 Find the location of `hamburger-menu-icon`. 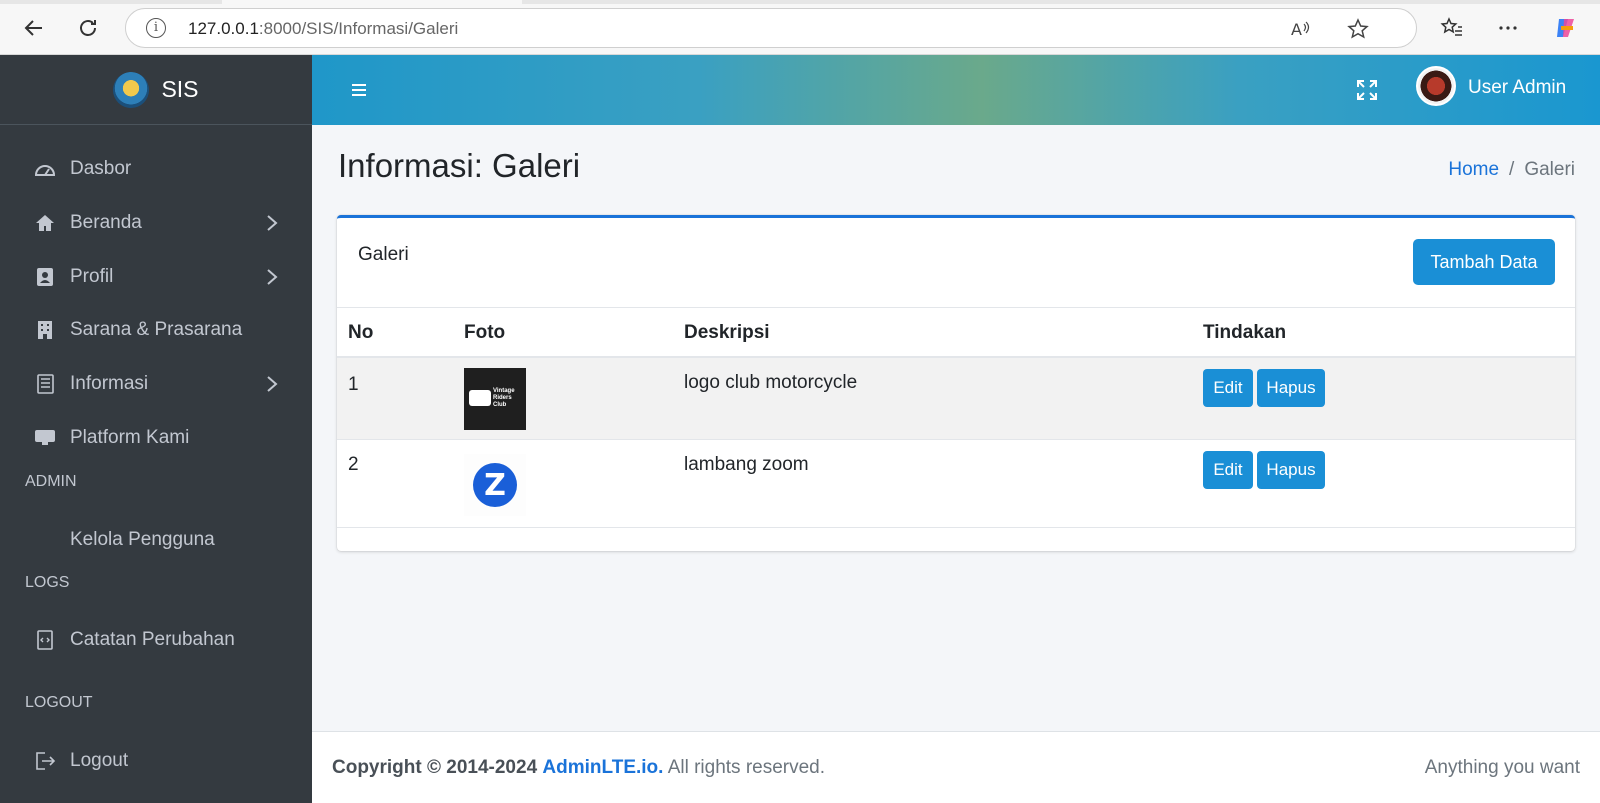

hamburger-menu-icon is located at coordinates (359, 90).